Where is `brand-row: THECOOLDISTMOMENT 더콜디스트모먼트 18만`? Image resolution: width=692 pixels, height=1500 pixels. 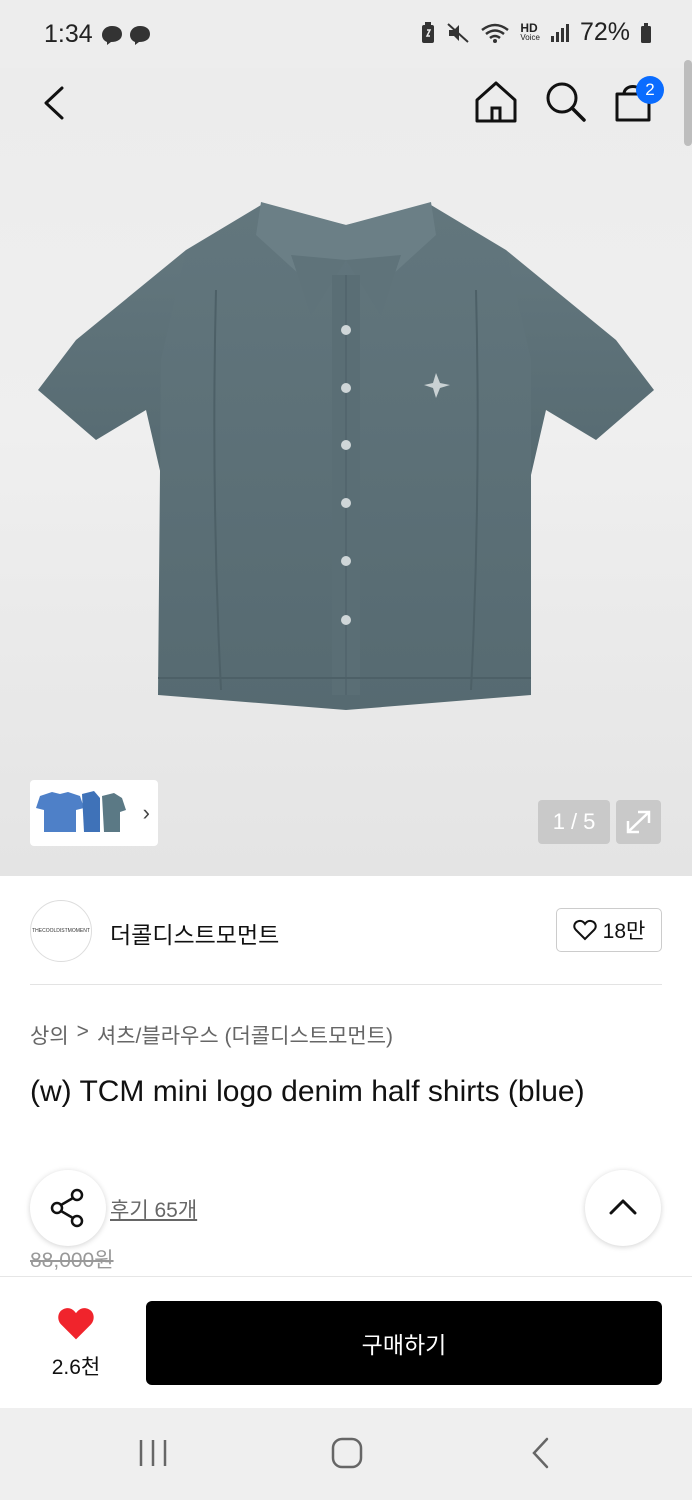 brand-row: THECOOLDISTMOMENT 더콜디스트모먼트 18만 is located at coordinates (346, 931).